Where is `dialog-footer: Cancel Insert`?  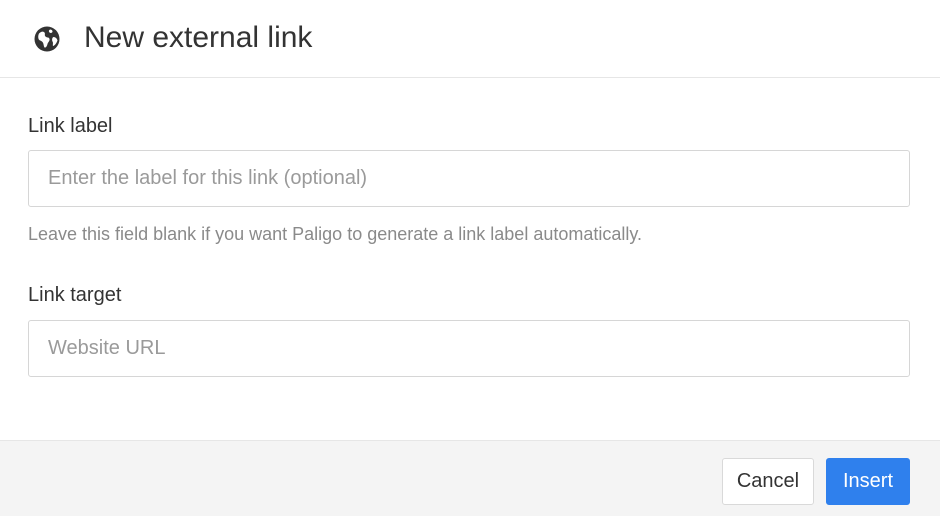
dialog-footer: Cancel Insert is located at coordinates (470, 478).